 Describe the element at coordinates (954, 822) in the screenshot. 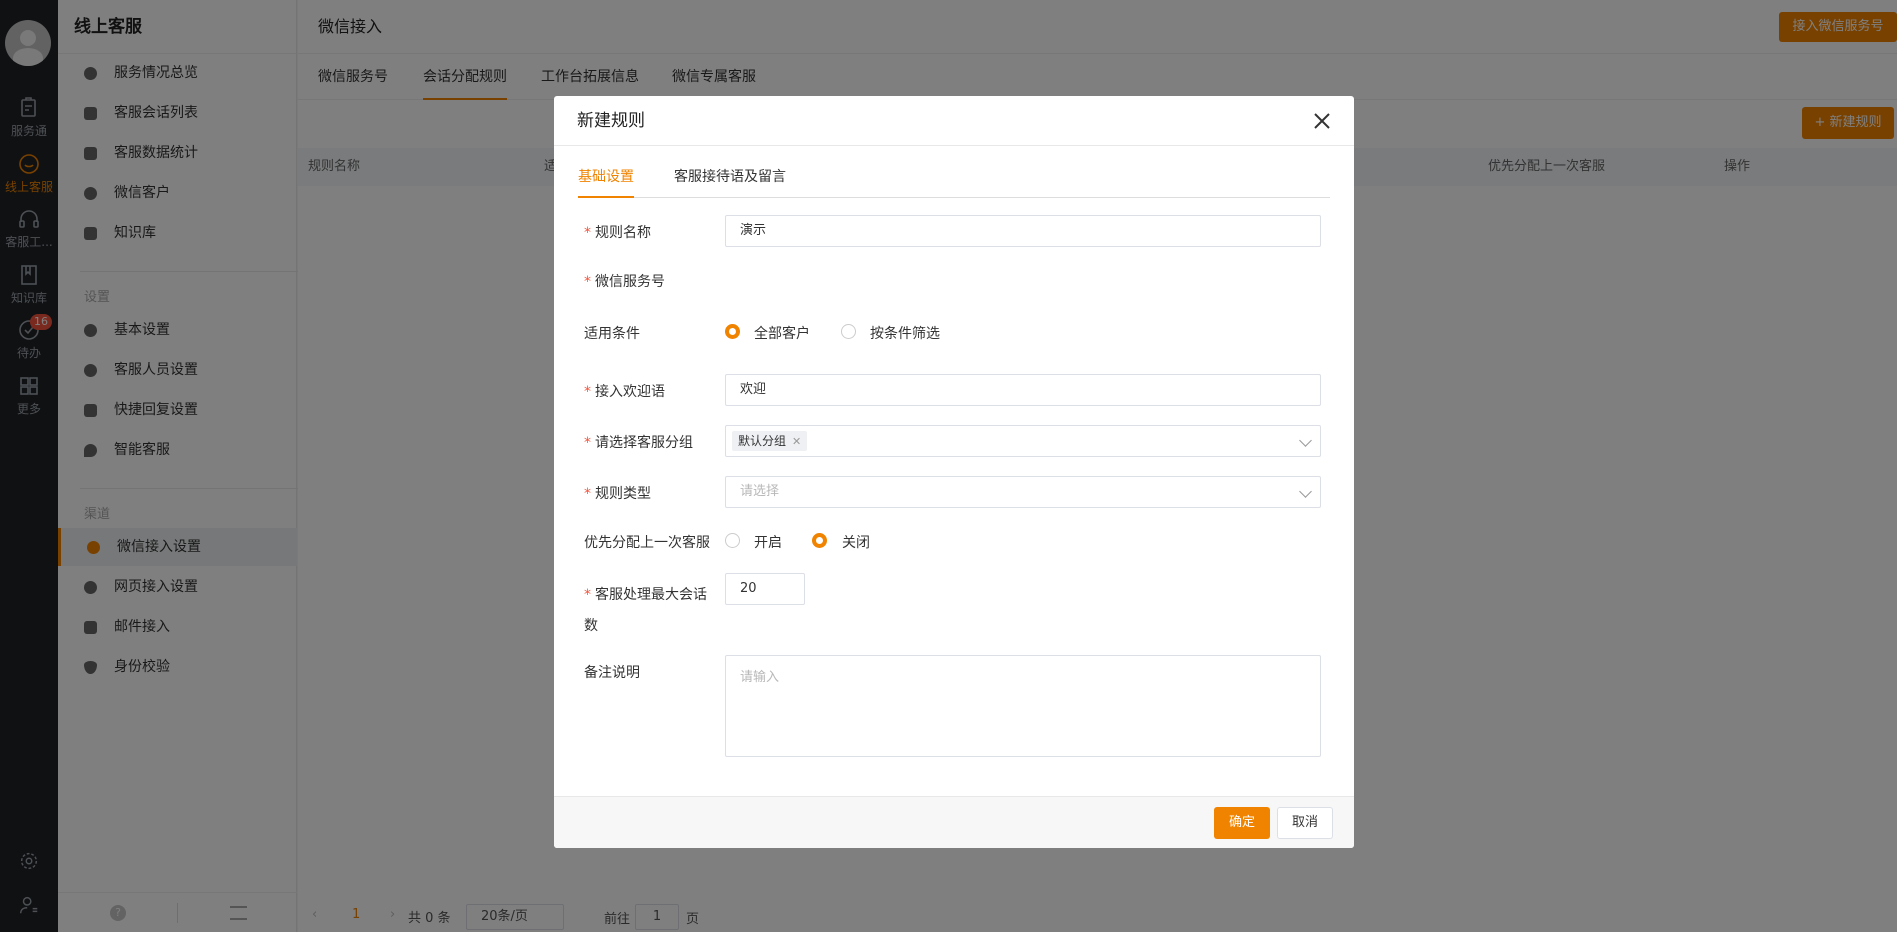

I see `dialog-footer: 确定 取消` at that location.